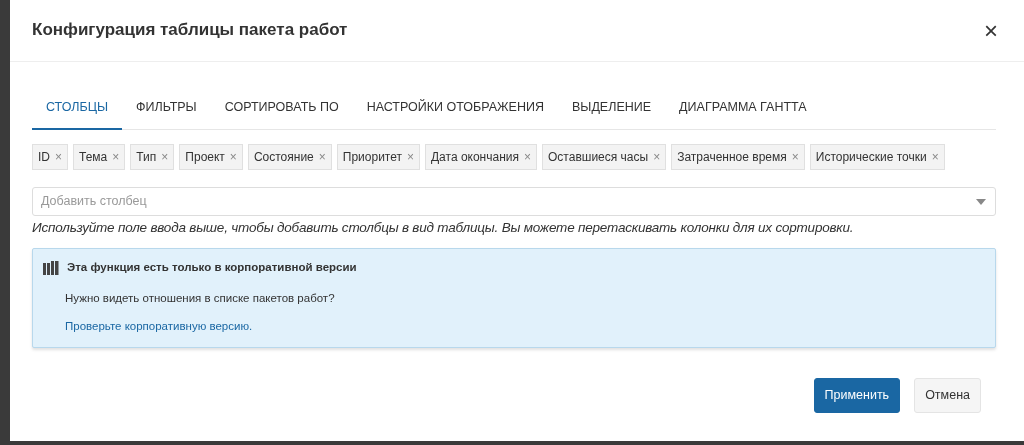 The width and height of the screenshot is (1024, 445). Describe the element at coordinates (44, 157) in the screenshot. I see `column-label: ID` at that location.